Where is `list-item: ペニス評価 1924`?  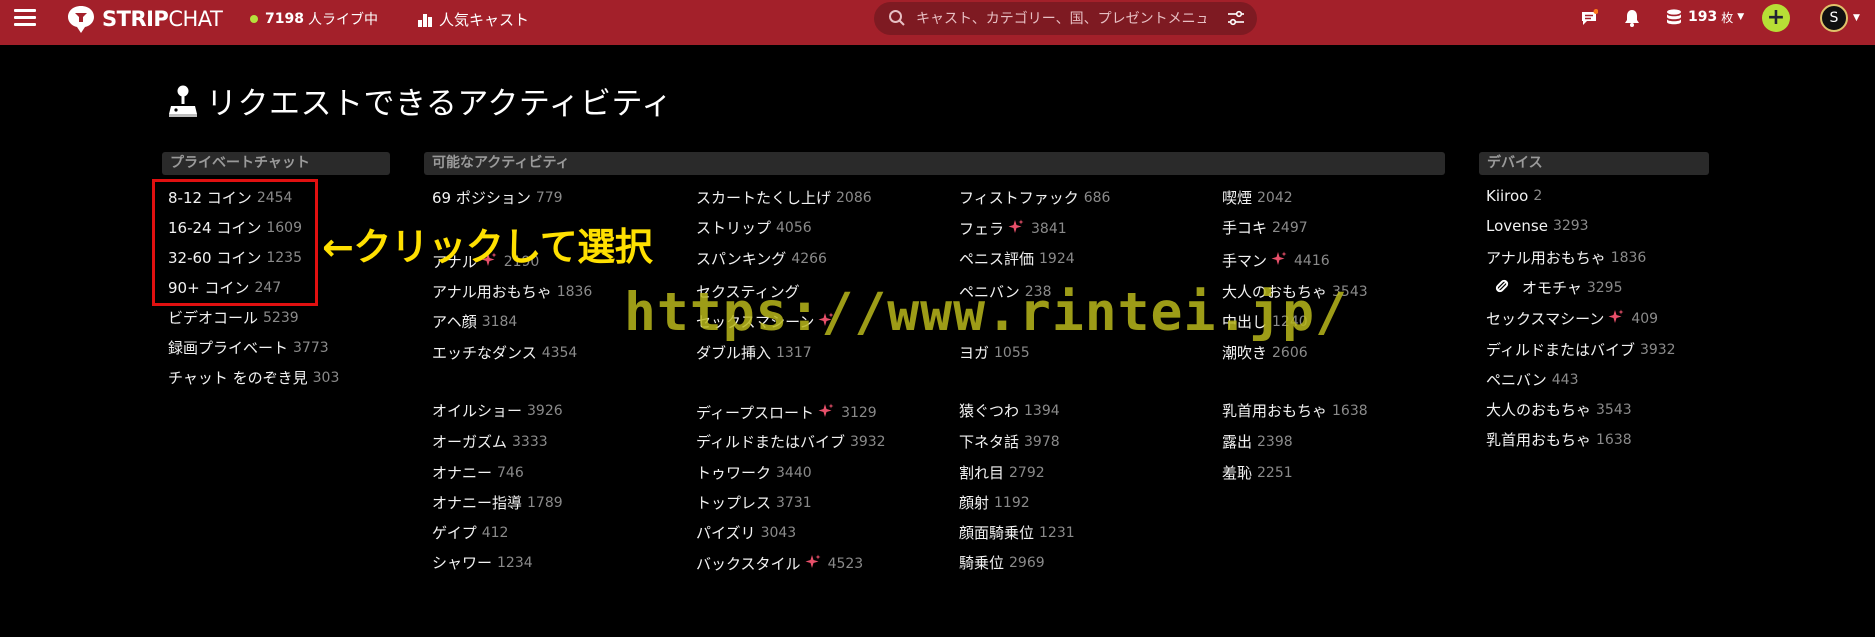
list-item: ペニス評価 1924 is located at coordinates (1017, 258).